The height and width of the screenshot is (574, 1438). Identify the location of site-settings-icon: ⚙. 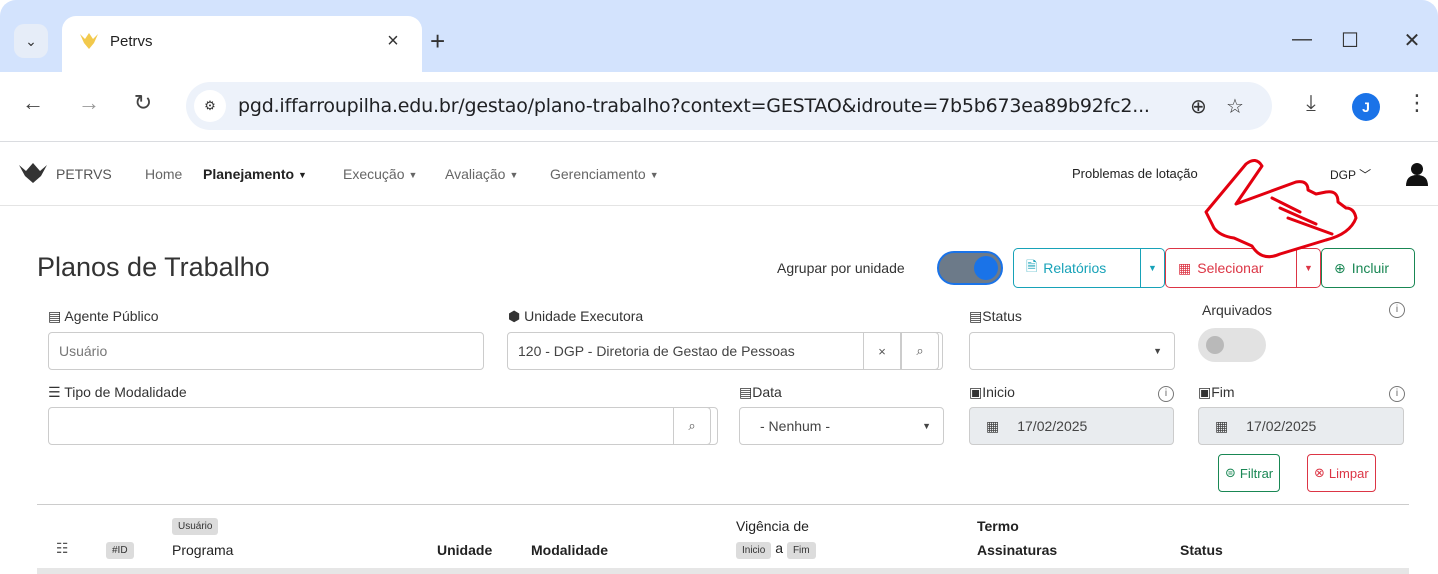
(210, 106).